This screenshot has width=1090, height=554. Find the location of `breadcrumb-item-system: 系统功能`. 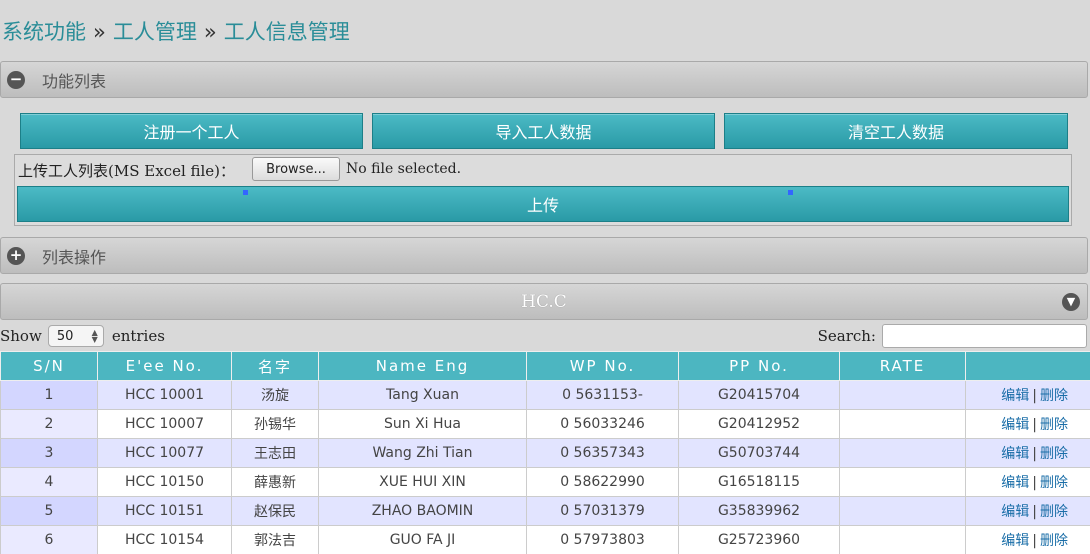

breadcrumb-item-system: 系统功能 is located at coordinates (44, 32).